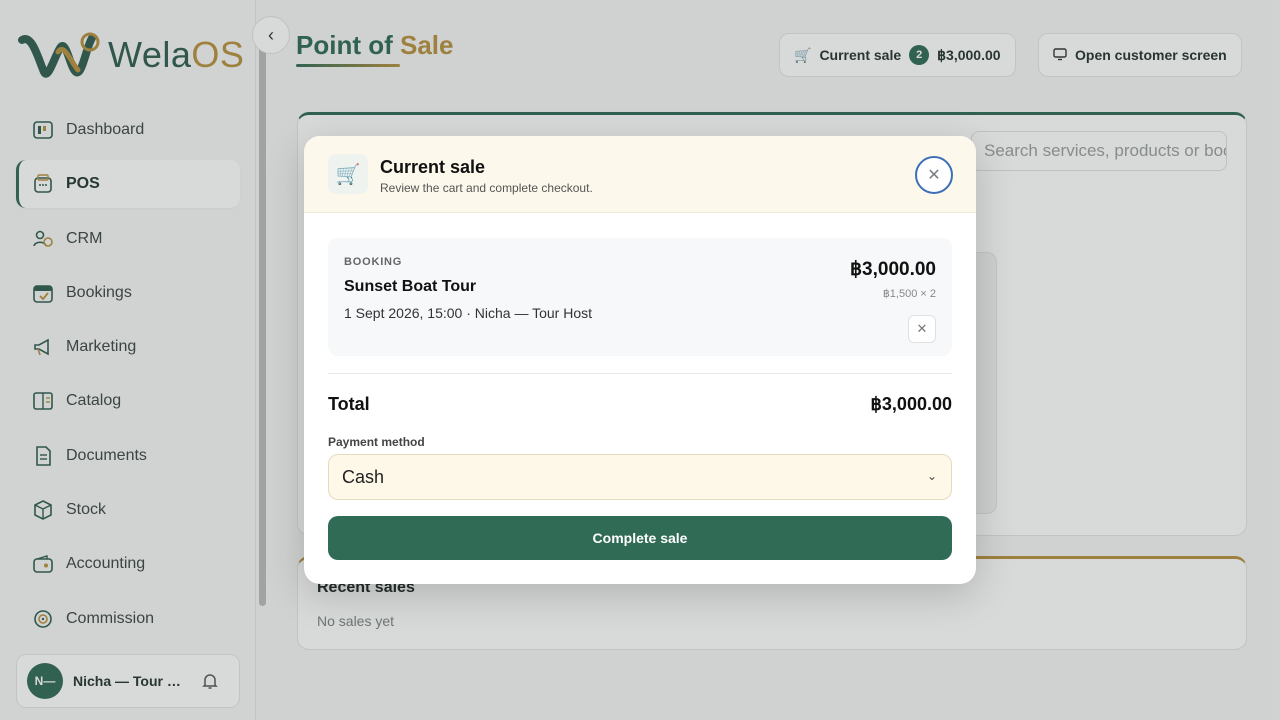  What do you see at coordinates (911, 404) in the screenshot?
I see `total-value: ฿3,000.00` at bounding box center [911, 404].